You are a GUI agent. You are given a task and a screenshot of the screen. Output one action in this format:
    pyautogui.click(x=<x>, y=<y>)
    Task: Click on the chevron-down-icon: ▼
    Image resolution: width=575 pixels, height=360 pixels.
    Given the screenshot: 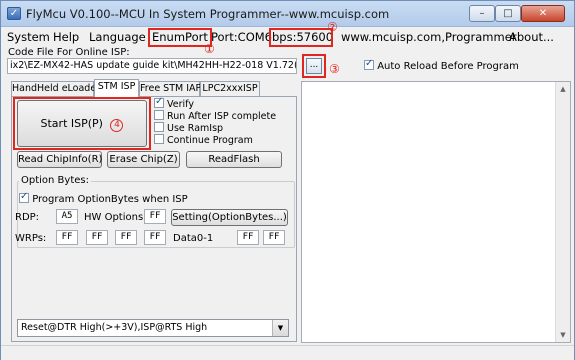 What is the action you would take?
    pyautogui.click(x=280, y=328)
    